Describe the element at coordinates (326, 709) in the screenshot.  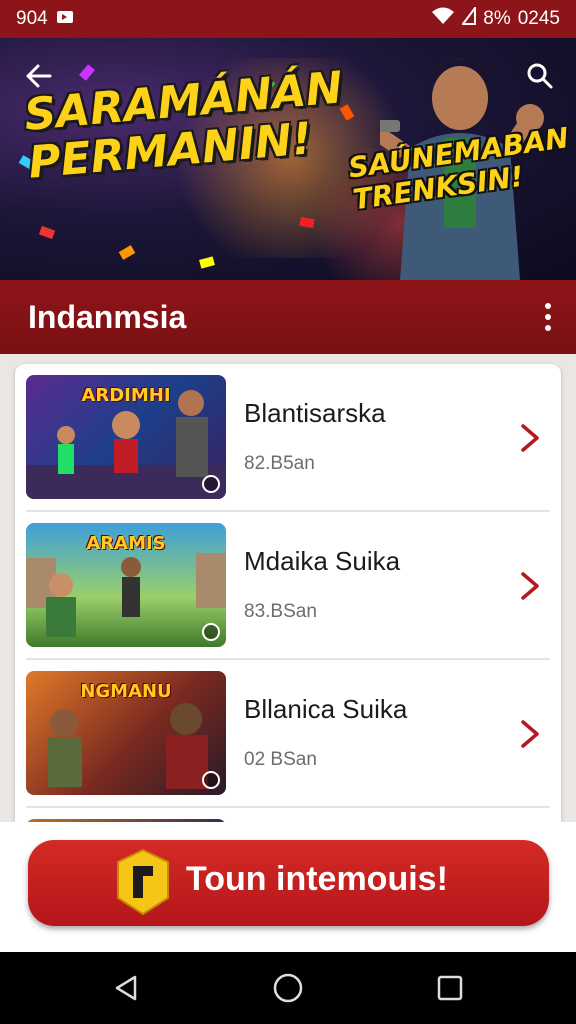
I see `game-name: Bllanica Suika` at that location.